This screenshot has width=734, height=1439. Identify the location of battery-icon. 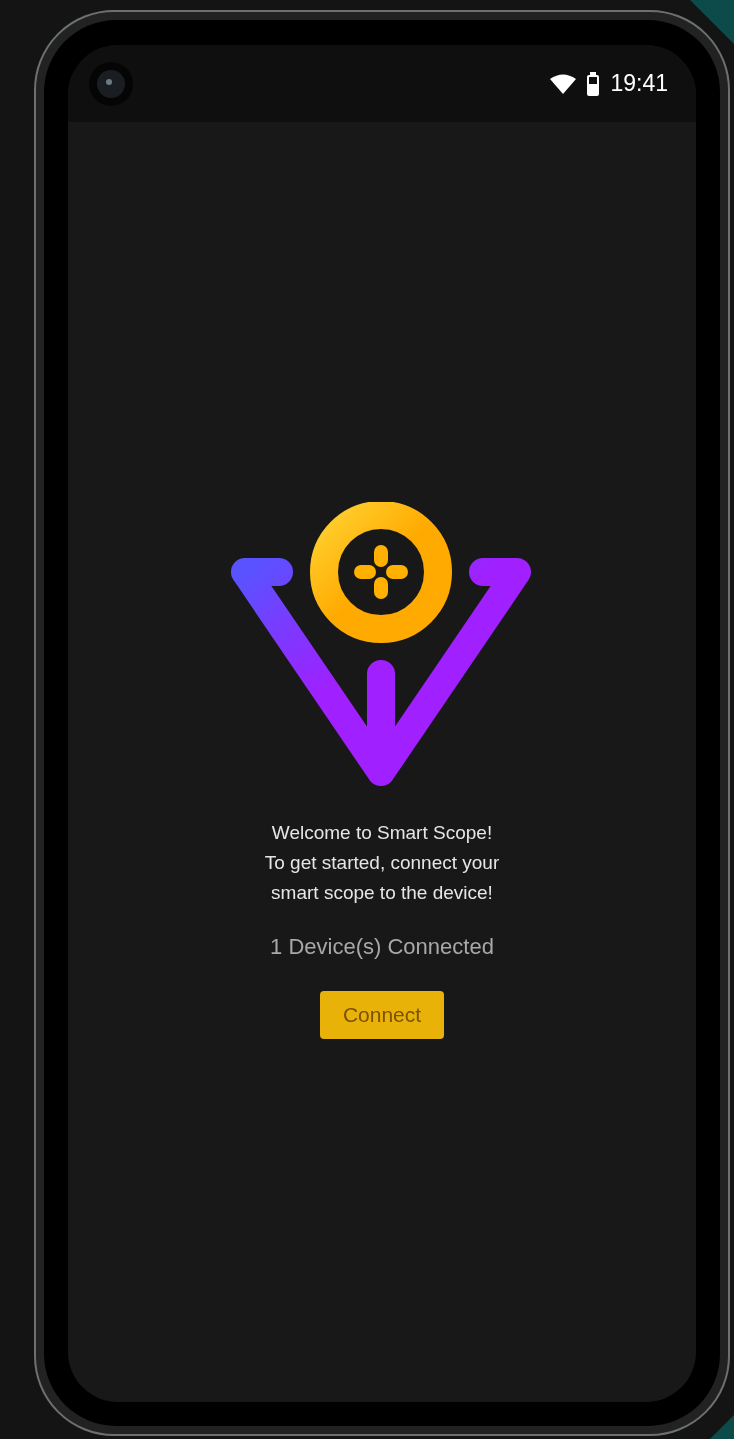
(593, 83).